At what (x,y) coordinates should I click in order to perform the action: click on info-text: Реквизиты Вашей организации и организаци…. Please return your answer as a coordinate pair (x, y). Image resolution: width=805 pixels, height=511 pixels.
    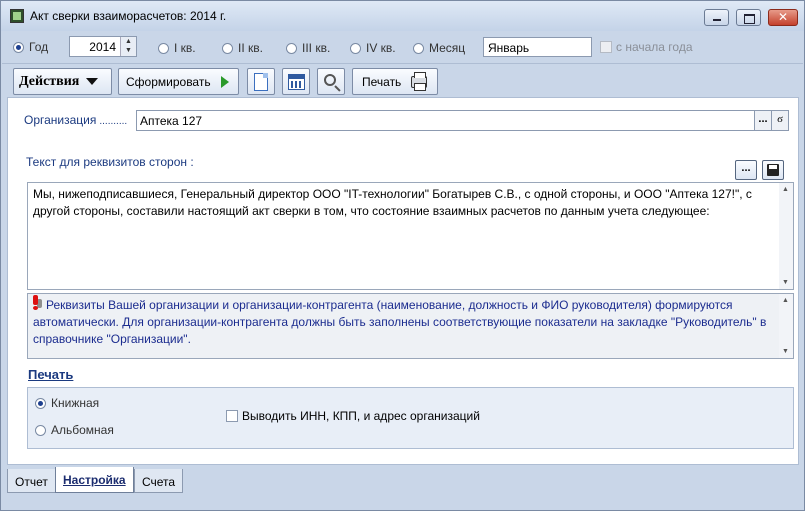
    Looking at the image, I should click on (401, 322).